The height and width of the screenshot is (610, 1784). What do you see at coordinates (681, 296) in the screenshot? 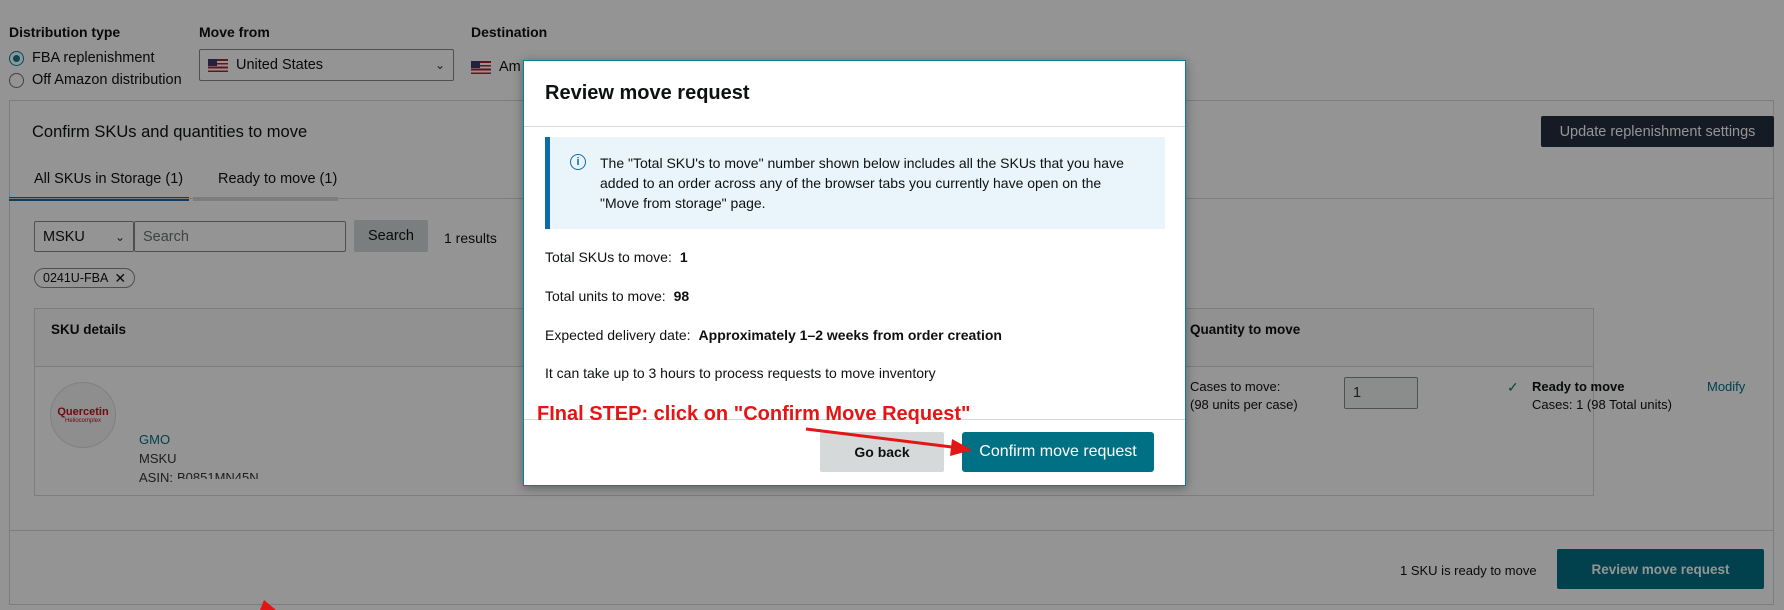
I see `total-units-value: 98` at bounding box center [681, 296].